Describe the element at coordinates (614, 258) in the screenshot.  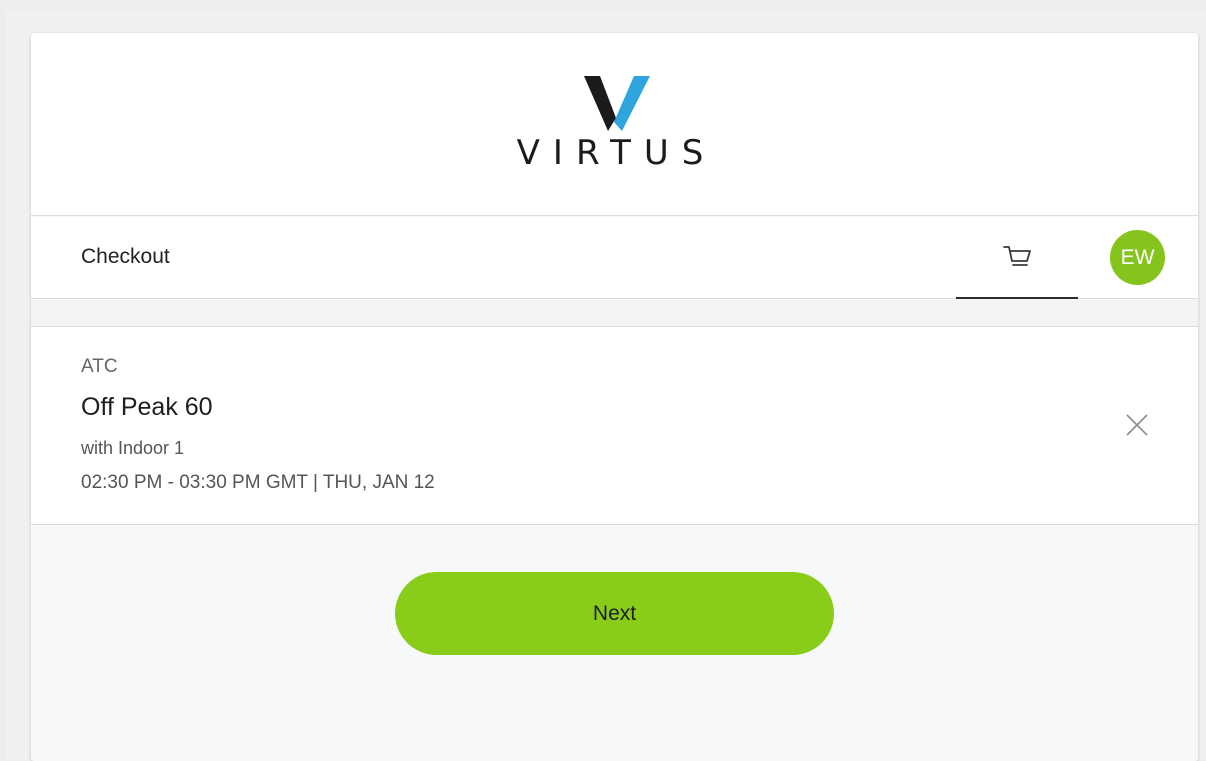
I see `top-nav: Checkout EW` at that location.